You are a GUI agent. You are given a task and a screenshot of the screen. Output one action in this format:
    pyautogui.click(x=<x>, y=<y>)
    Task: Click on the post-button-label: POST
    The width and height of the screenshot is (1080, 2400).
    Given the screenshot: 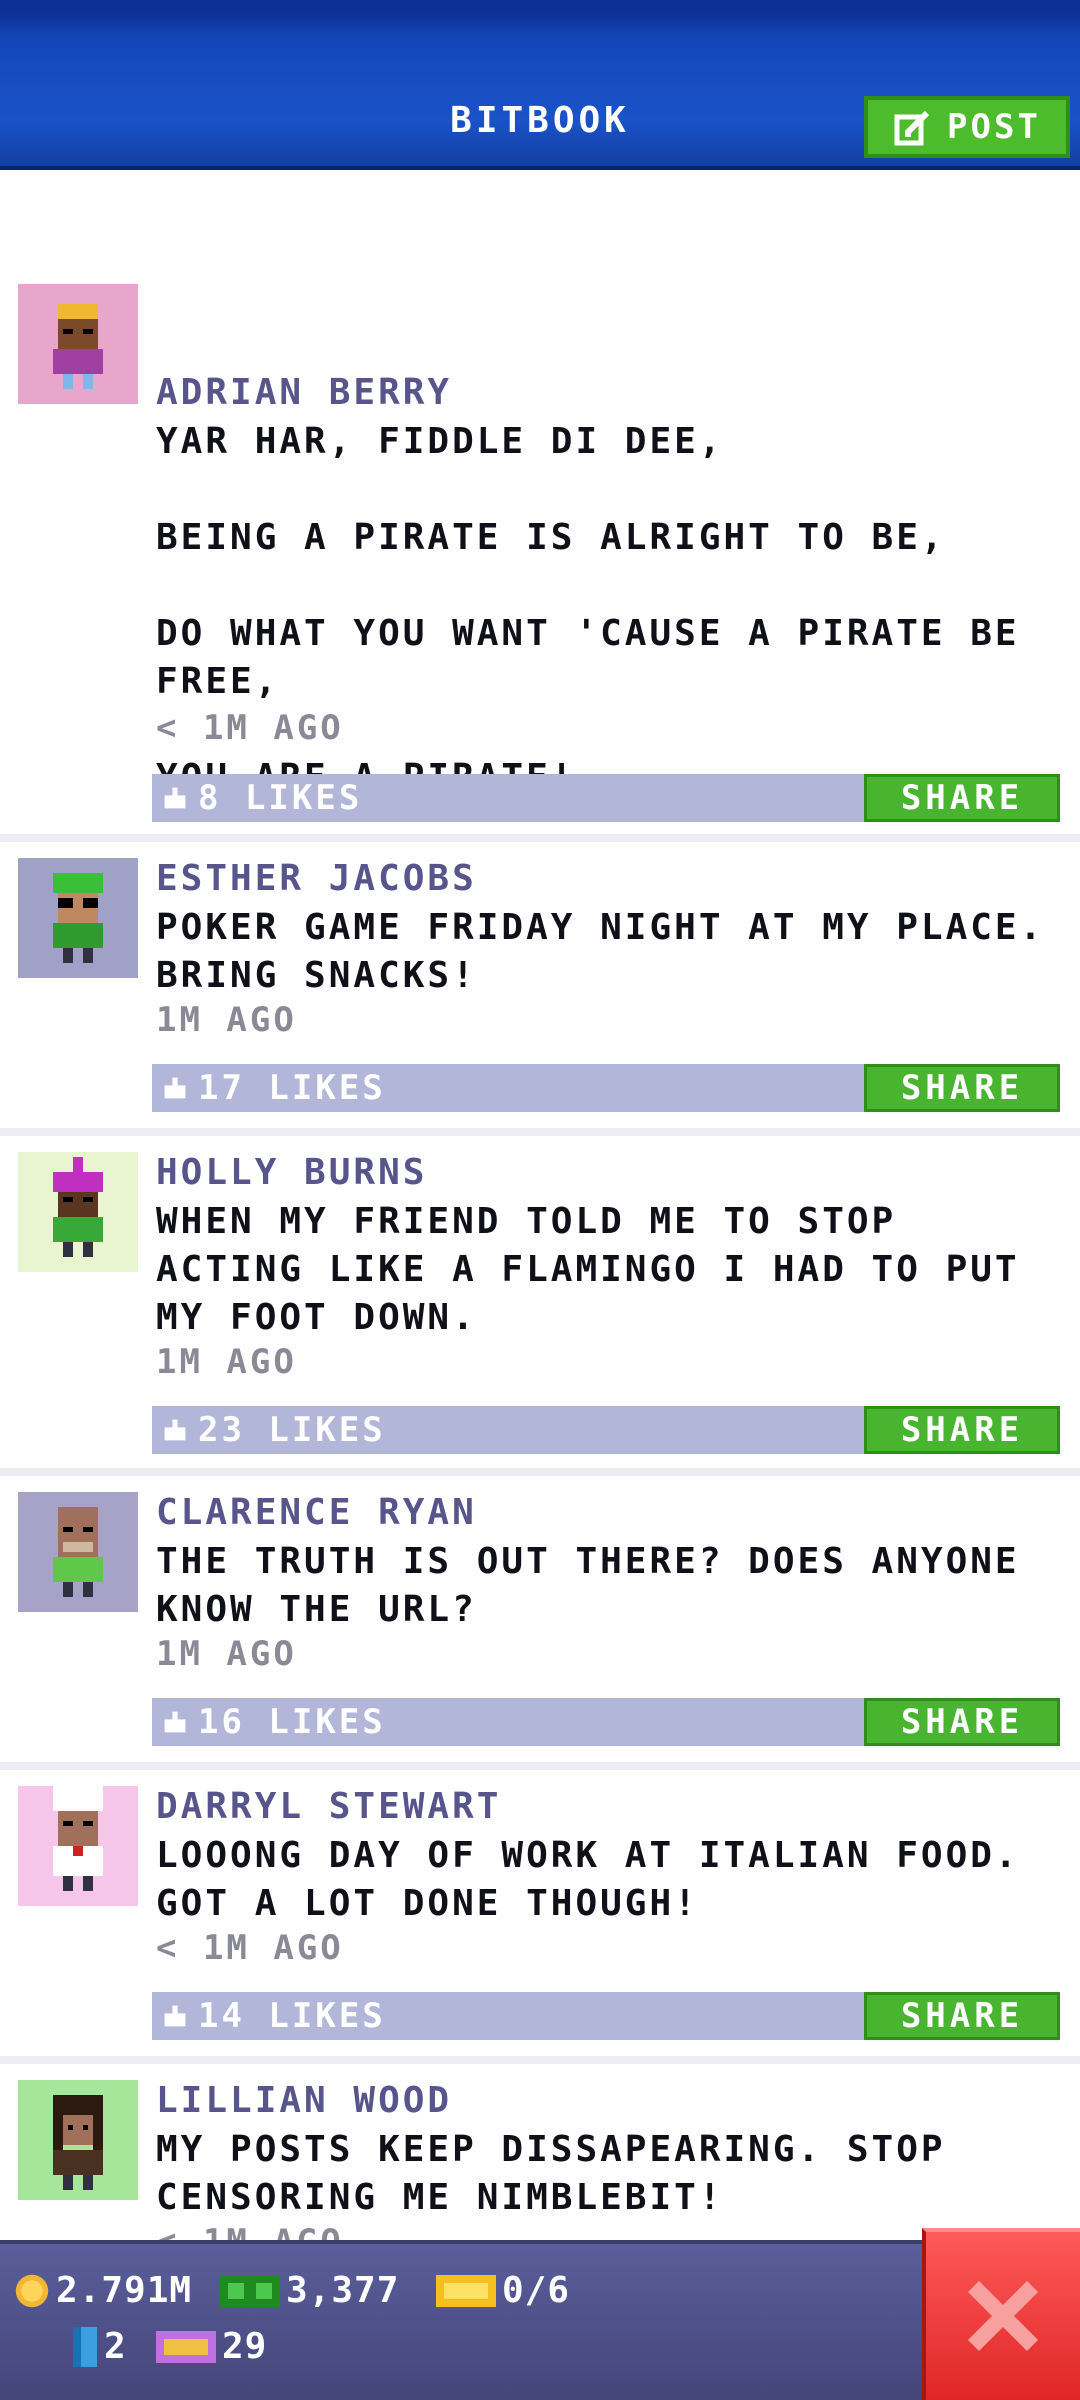 What is the action you would take?
    pyautogui.click(x=994, y=127)
    